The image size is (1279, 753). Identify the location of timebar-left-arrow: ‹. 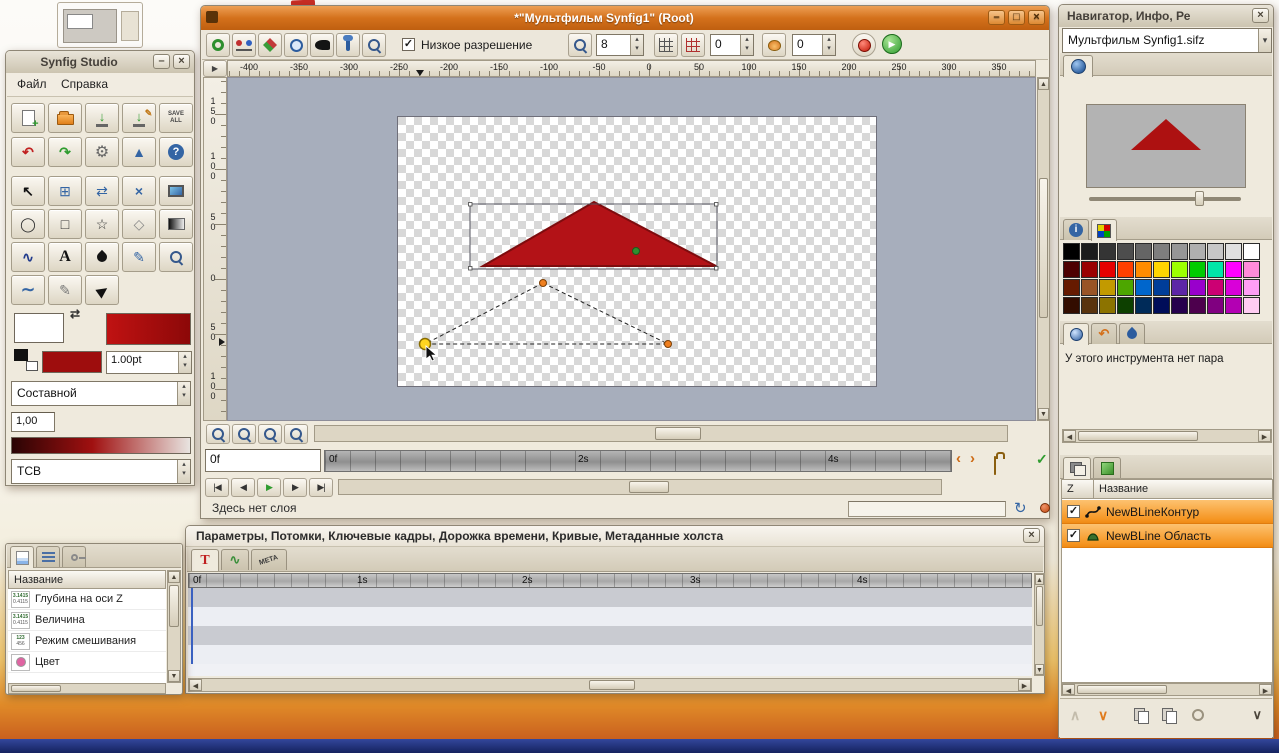
(958, 458).